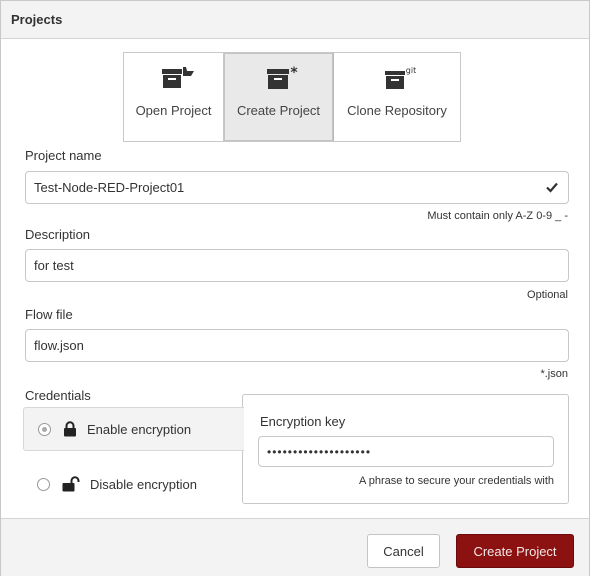 This screenshot has width=590, height=576. Describe the element at coordinates (406, 451) in the screenshot. I see `encryption-key-input` at that location.